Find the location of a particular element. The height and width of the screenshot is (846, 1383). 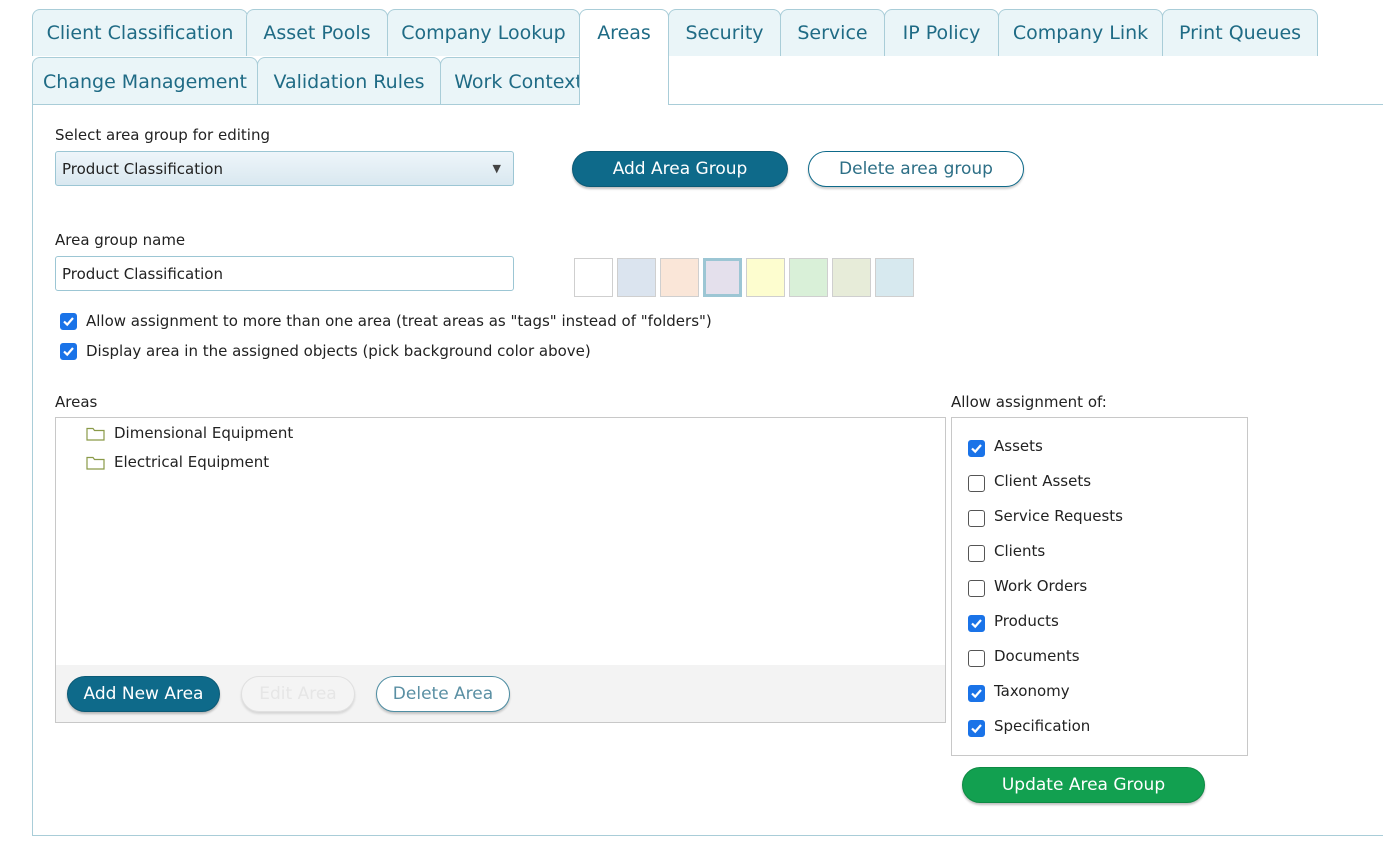

group-name-label: Area group name is located at coordinates (120, 240).